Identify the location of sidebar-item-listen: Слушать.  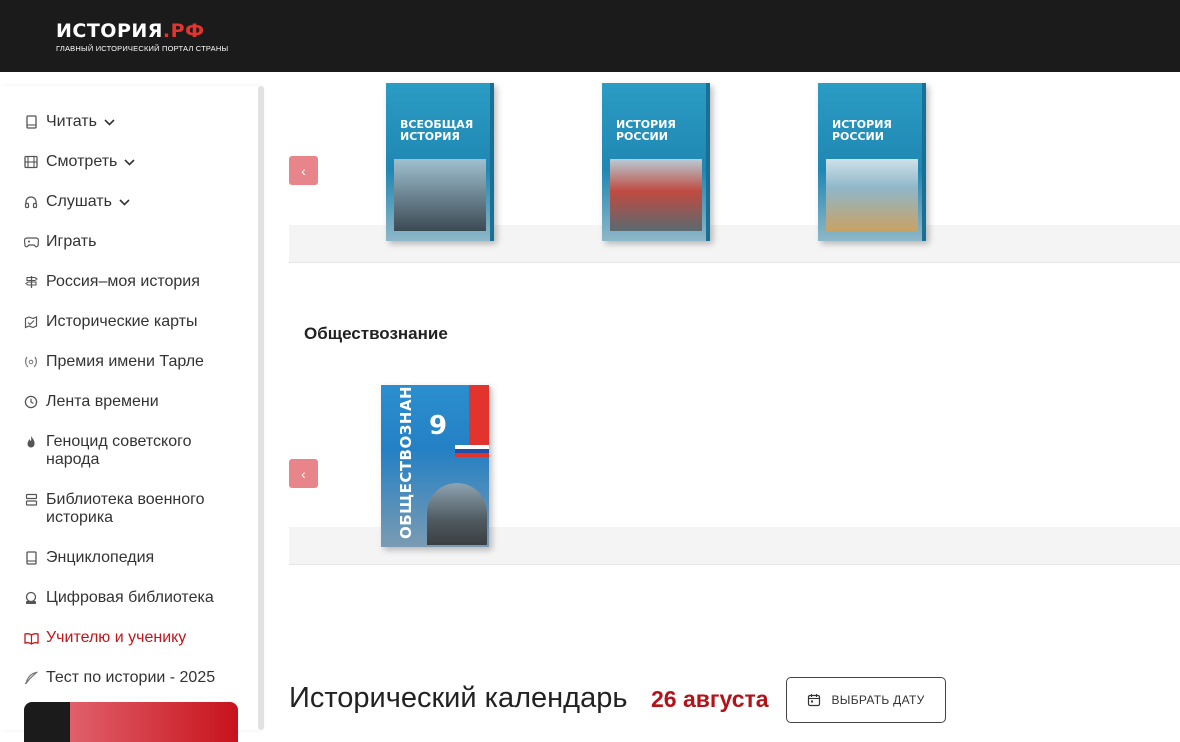
(76, 202).